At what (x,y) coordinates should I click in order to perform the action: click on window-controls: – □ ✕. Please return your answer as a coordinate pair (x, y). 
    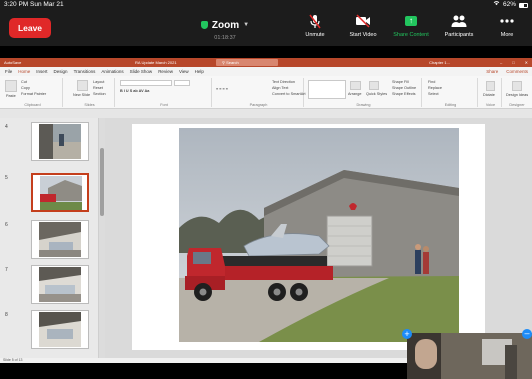
    Looking at the image, I should click on (514, 62).